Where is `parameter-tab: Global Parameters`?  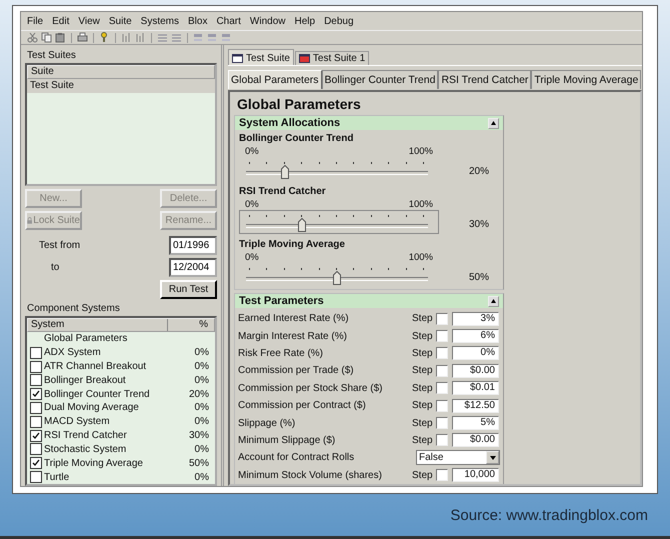
parameter-tab: Global Parameters is located at coordinates (275, 79).